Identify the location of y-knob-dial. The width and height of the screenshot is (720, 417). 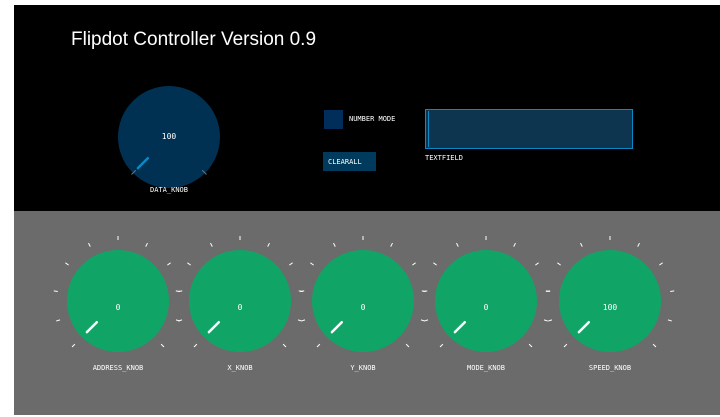
(363, 296).